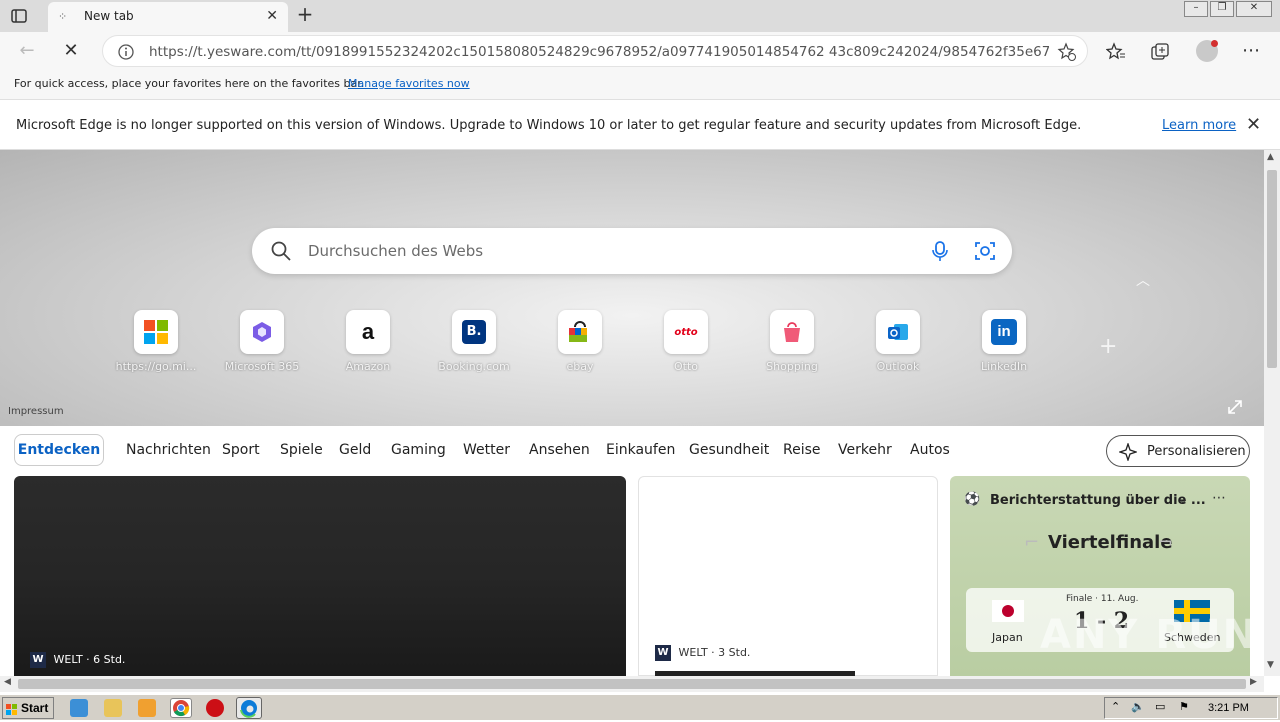 The image size is (1280, 722). What do you see at coordinates (1004, 332) in the screenshot?
I see `linkedin-icon: in` at bounding box center [1004, 332].